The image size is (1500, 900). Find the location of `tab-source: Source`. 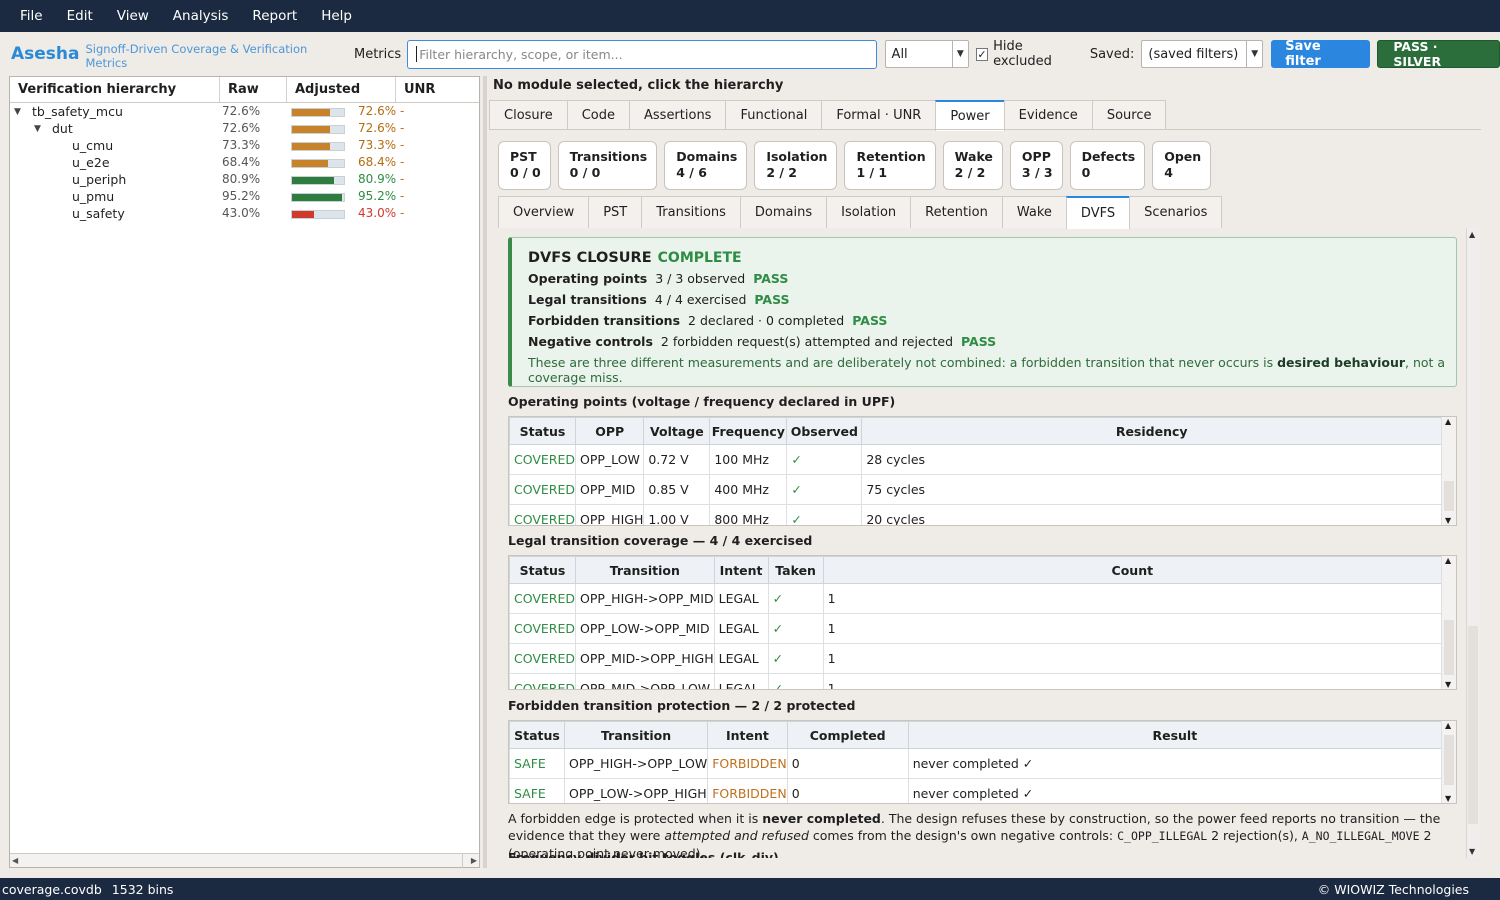

tab-source: Source is located at coordinates (1129, 115).